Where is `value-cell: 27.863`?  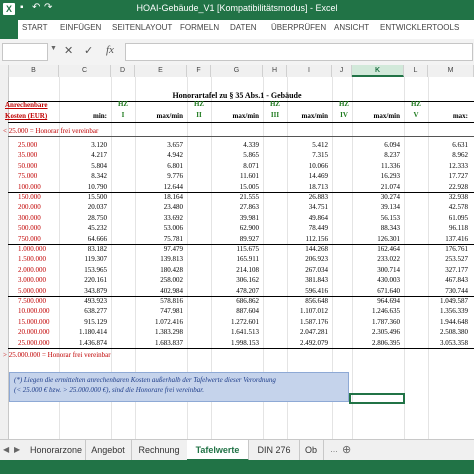
value-cell: 27.863 is located at coordinates (235, 207).